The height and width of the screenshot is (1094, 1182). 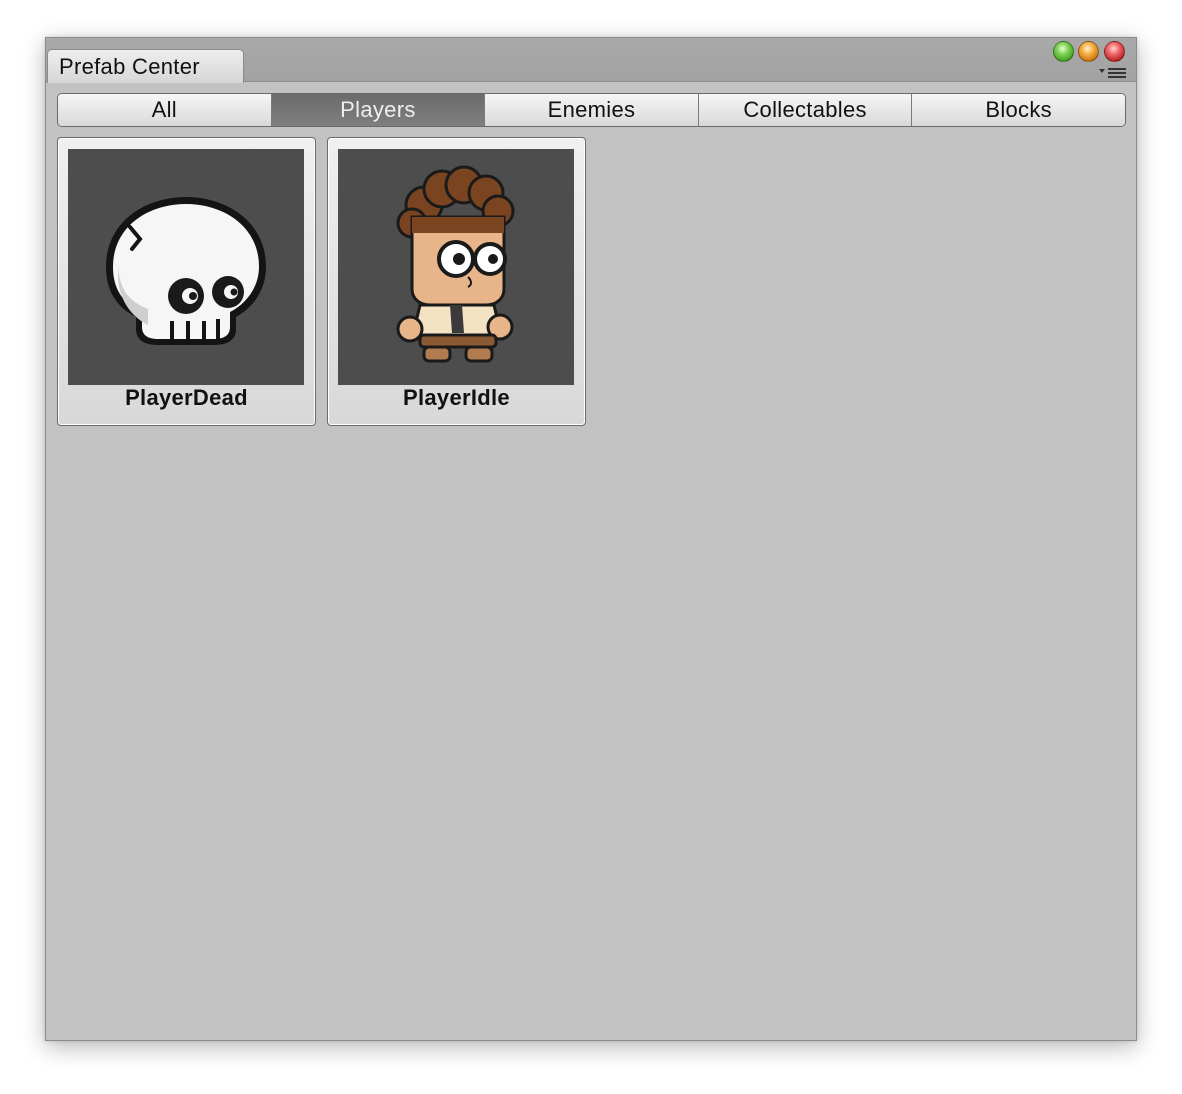 I want to click on prefab-card-playerdead: PlayerDead, so click(x=186, y=281).